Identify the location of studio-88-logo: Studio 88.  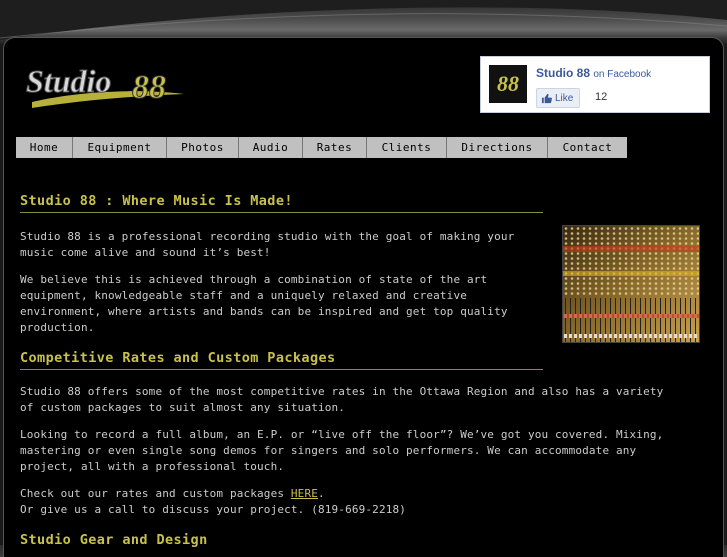
(109, 87).